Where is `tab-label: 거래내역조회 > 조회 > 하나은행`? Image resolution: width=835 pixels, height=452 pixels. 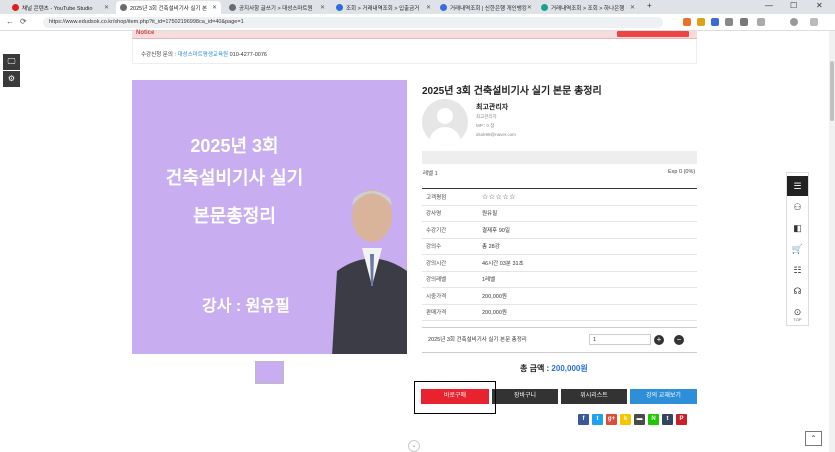
tab-label: 거래내역조회 > 조회 > 하나은행 is located at coordinates (588, 8).